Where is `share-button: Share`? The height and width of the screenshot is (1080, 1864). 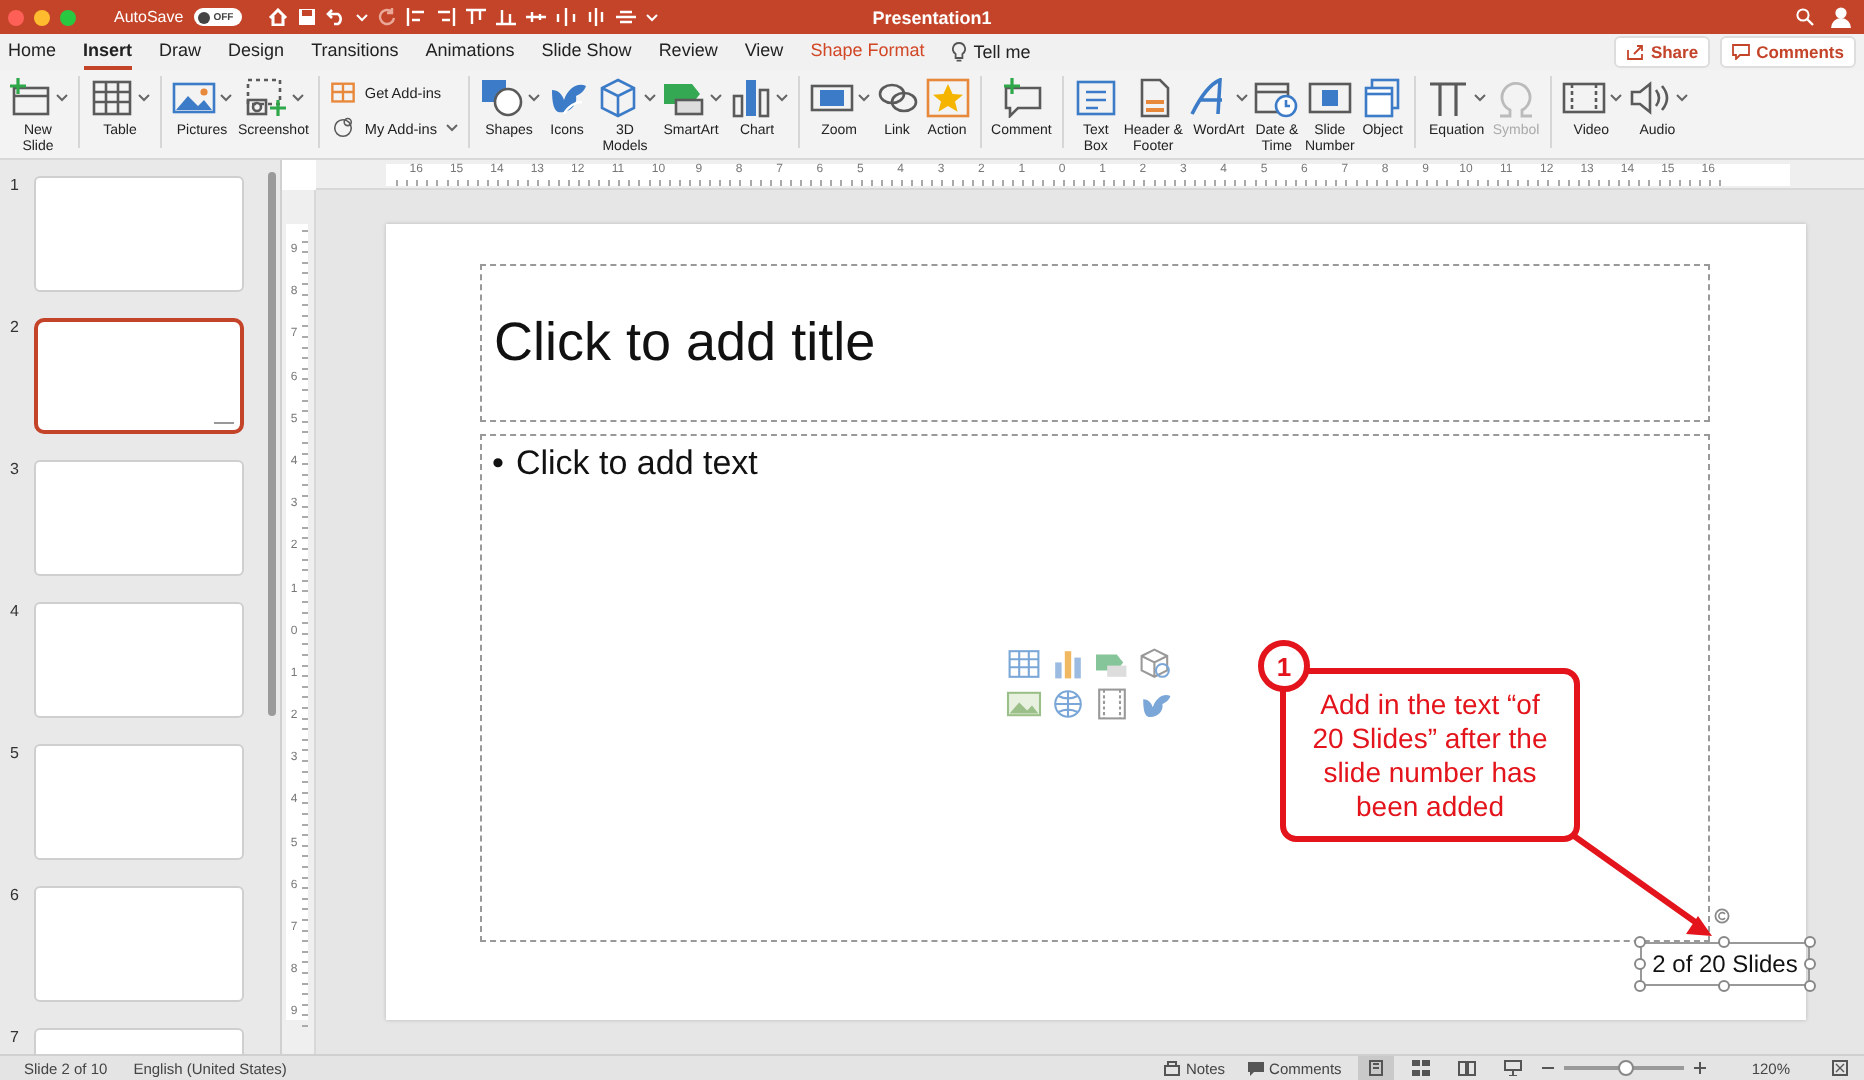
share-button: Share is located at coordinates (1662, 52).